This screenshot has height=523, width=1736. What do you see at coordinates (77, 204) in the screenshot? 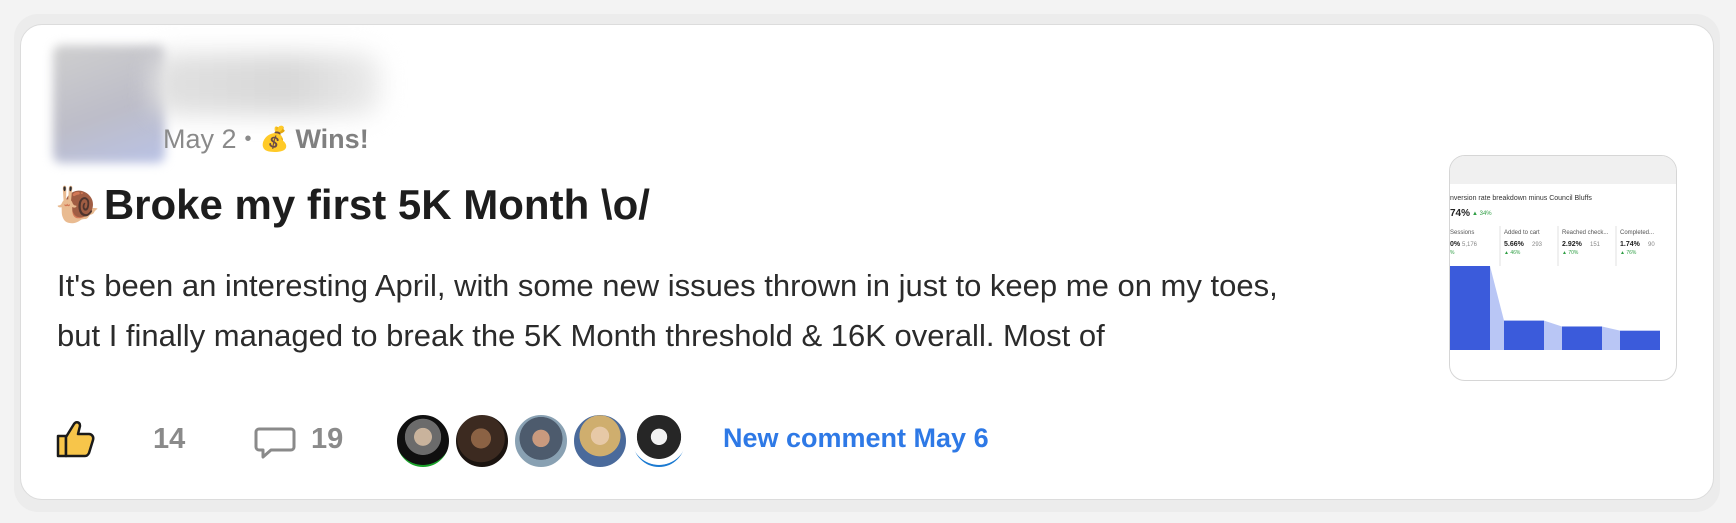
I see `snail-icon: 🐌` at bounding box center [77, 204].